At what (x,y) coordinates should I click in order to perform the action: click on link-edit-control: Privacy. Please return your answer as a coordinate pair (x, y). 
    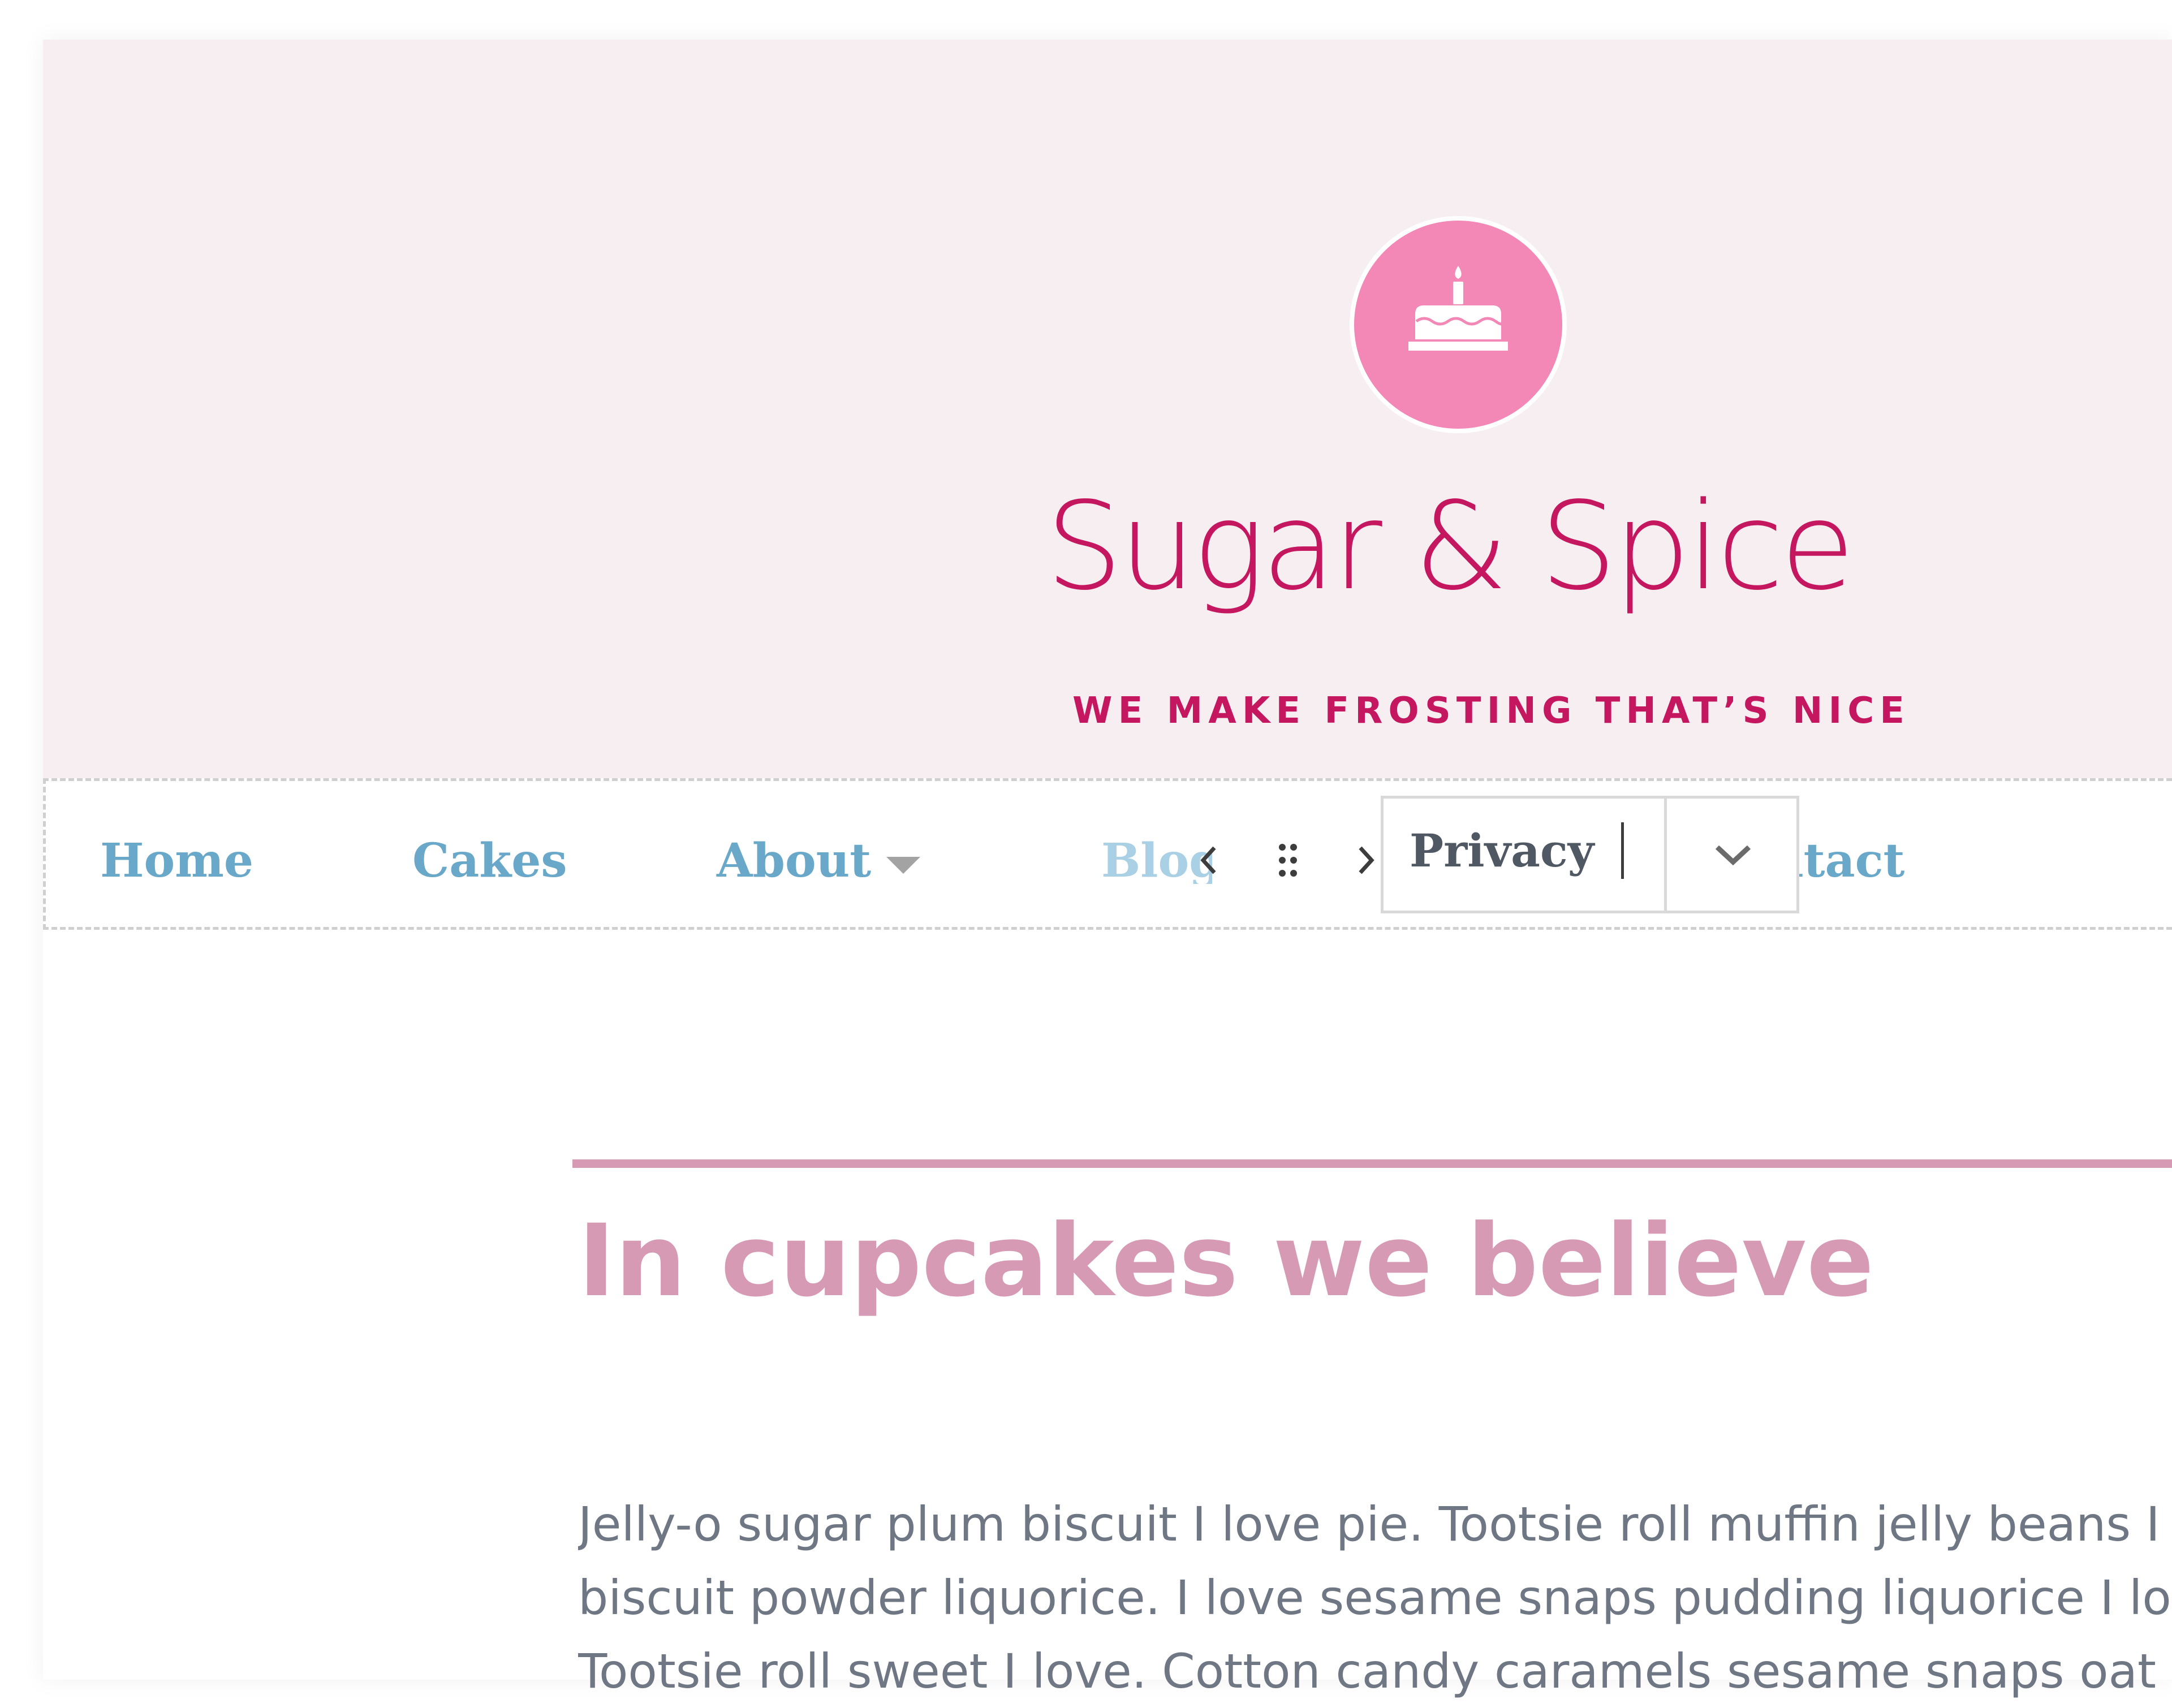
    Looking at the image, I should click on (1590, 854).